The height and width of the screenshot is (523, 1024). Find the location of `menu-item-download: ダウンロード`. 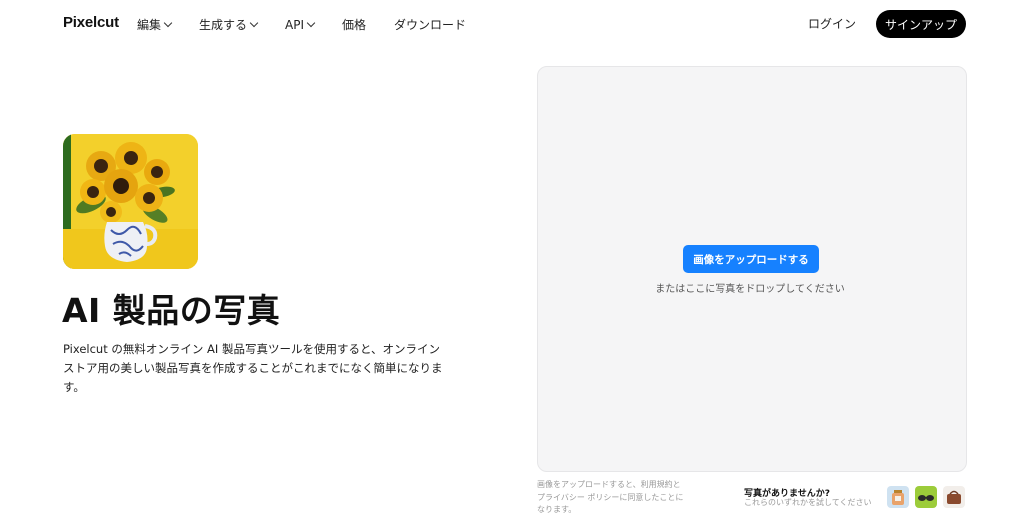

menu-item-download: ダウンロード is located at coordinates (430, 24).